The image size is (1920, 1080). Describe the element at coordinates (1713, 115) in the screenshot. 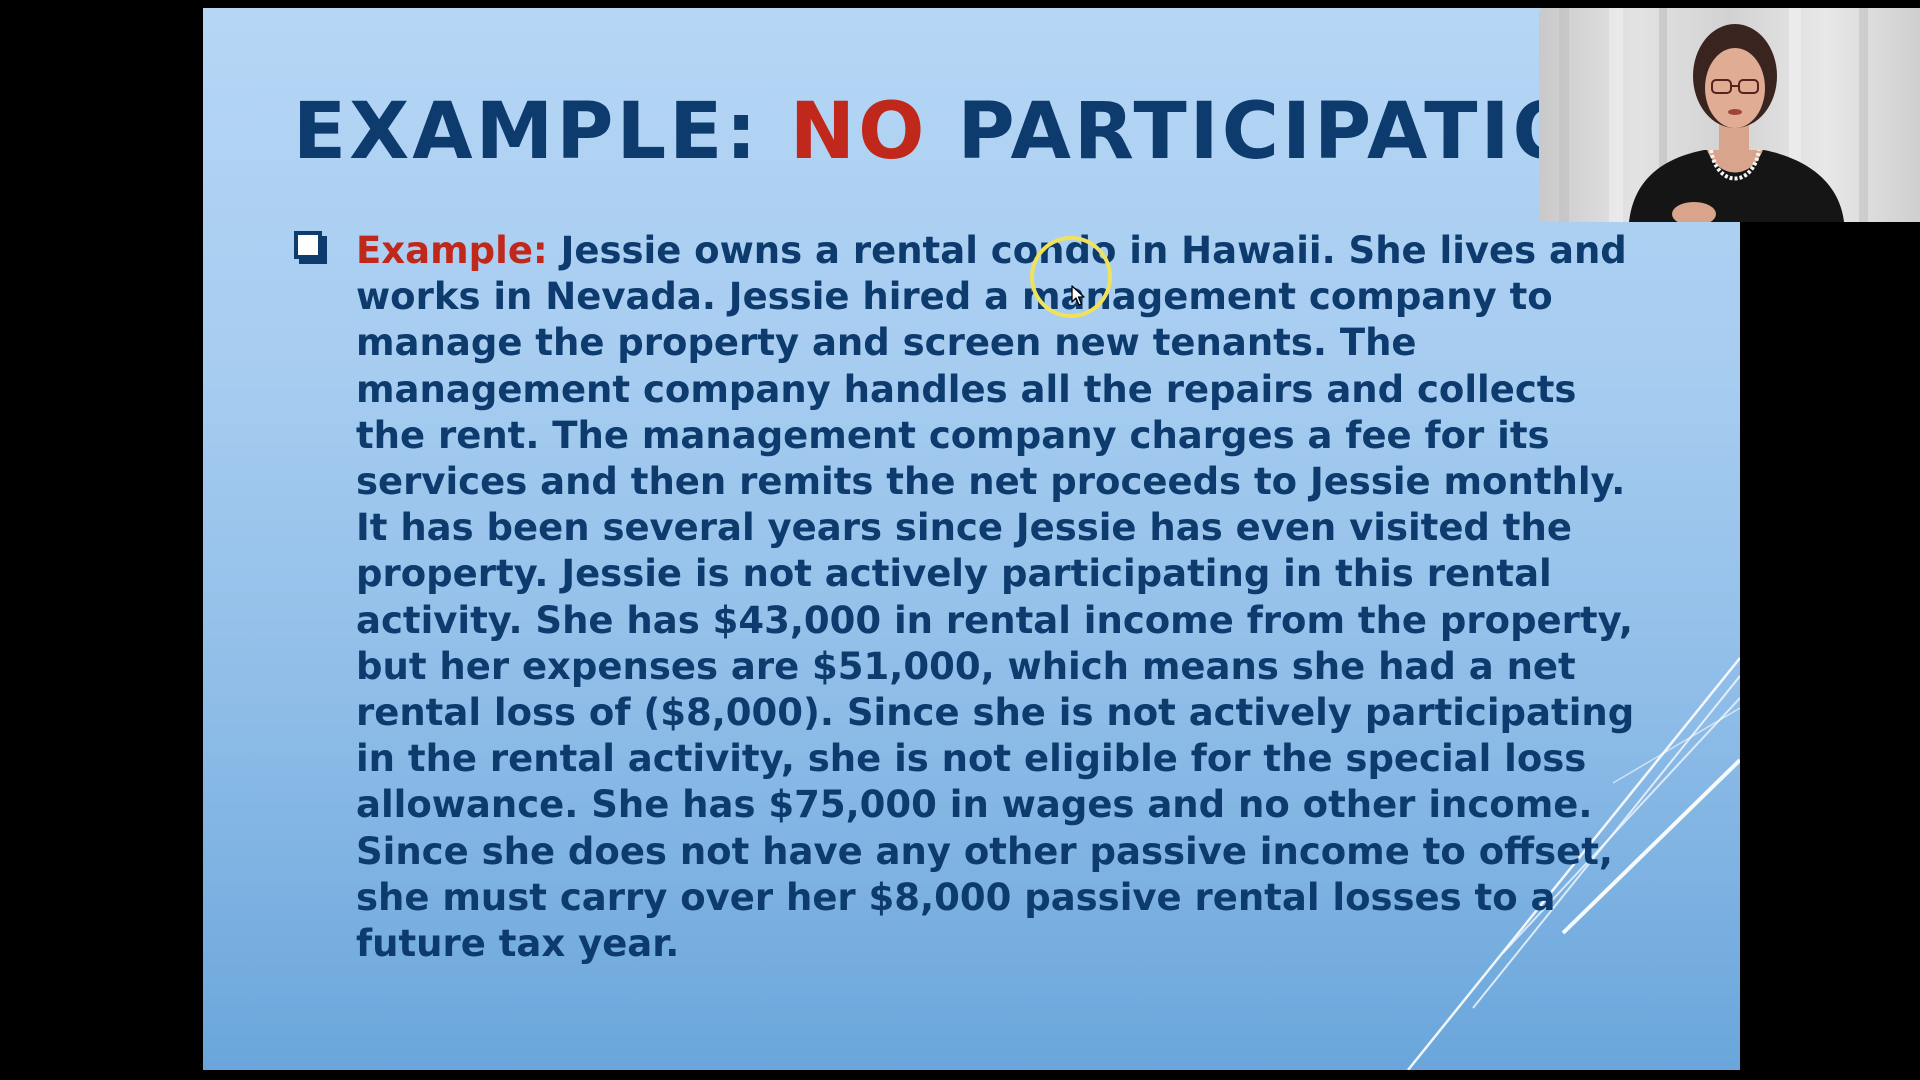

I see `presenter-figure` at that location.